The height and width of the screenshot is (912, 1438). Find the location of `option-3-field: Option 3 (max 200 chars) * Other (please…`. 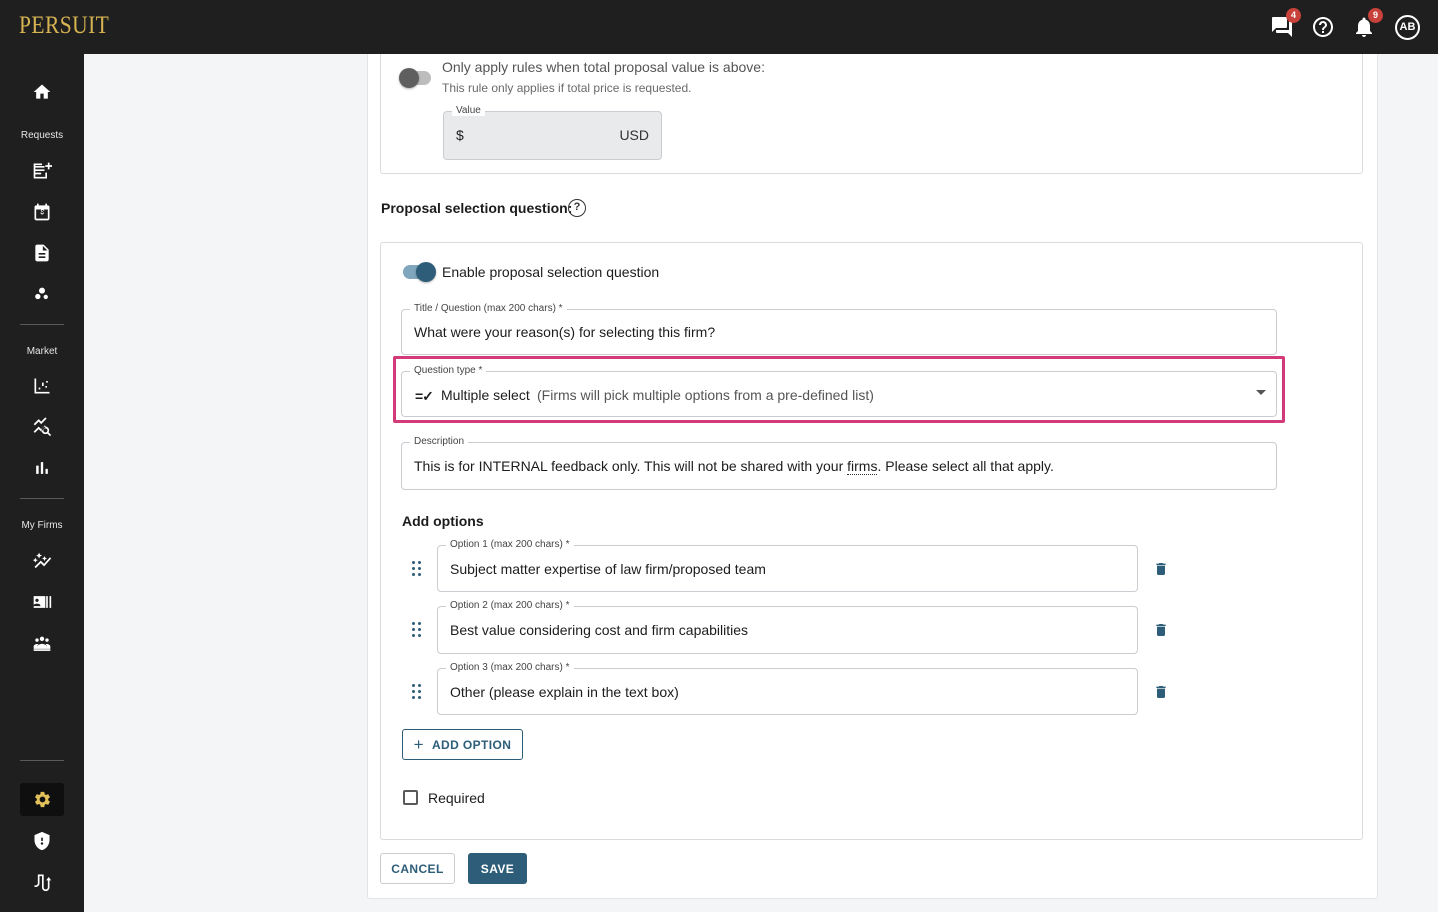

option-3-field: Option 3 (max 200 chars) * Other (please… is located at coordinates (787, 688).